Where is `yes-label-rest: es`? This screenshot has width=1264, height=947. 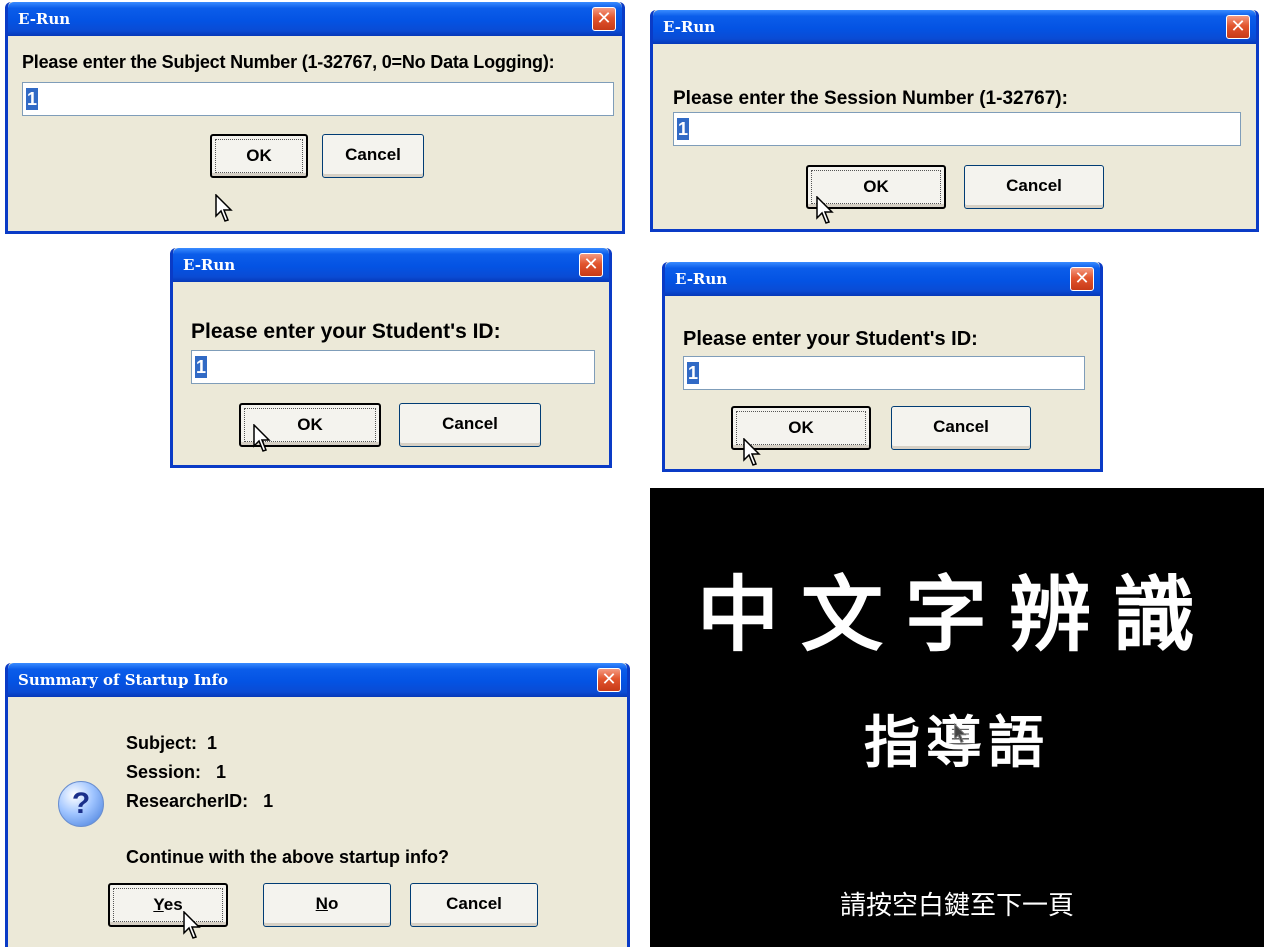
yes-label-rest: es is located at coordinates (173, 904).